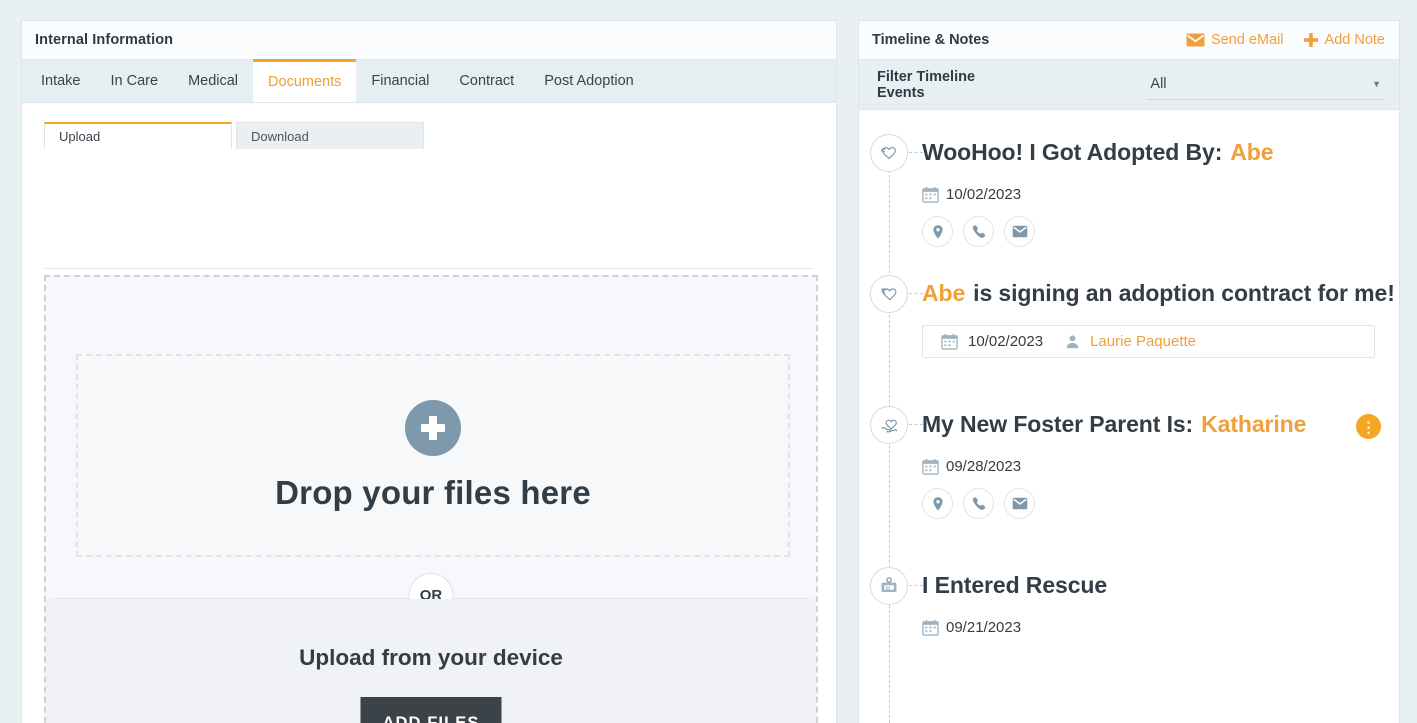 Image resolution: width=1417 pixels, height=723 pixels. I want to click on timeline-item-detail-box: 10/02/2023 Laurie Paquette, so click(1148, 341).